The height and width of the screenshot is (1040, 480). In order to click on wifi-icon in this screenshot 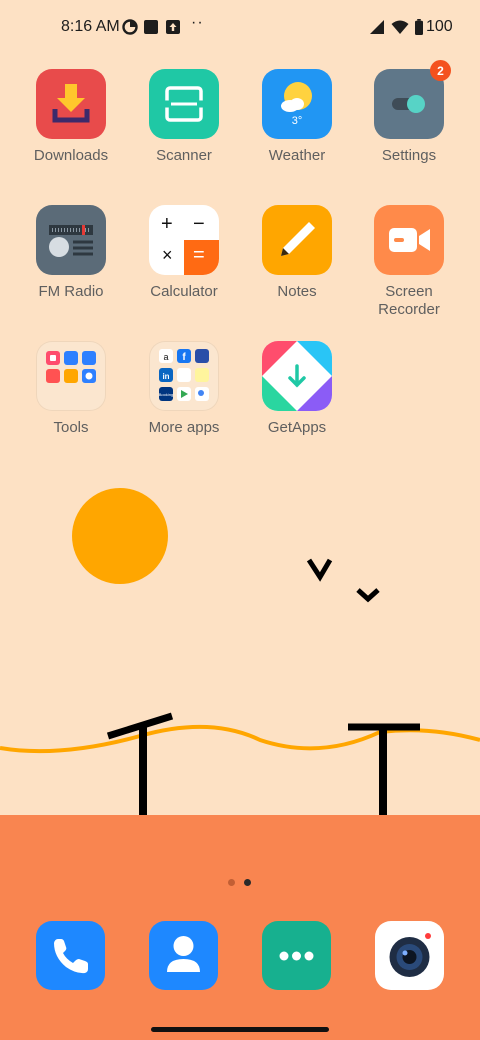, I will do `click(400, 27)`.